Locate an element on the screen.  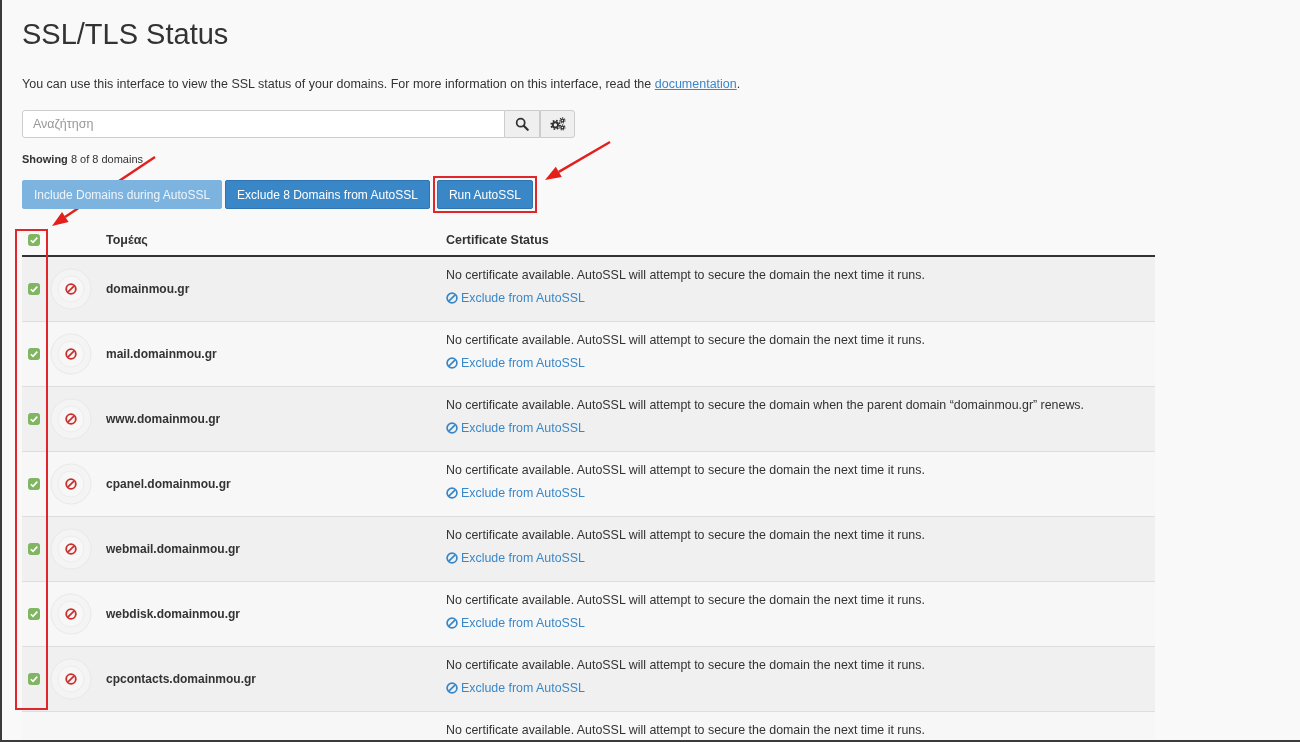
results-count: Showing 8 of 8 domains is located at coordinates (83, 159).